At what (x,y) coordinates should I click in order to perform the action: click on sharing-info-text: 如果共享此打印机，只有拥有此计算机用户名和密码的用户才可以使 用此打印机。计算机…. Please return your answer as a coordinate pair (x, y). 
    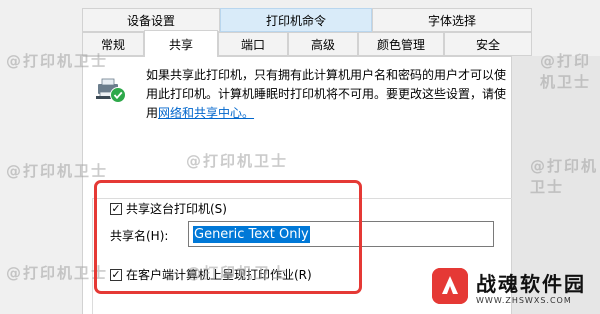
    Looking at the image, I should click on (331, 94).